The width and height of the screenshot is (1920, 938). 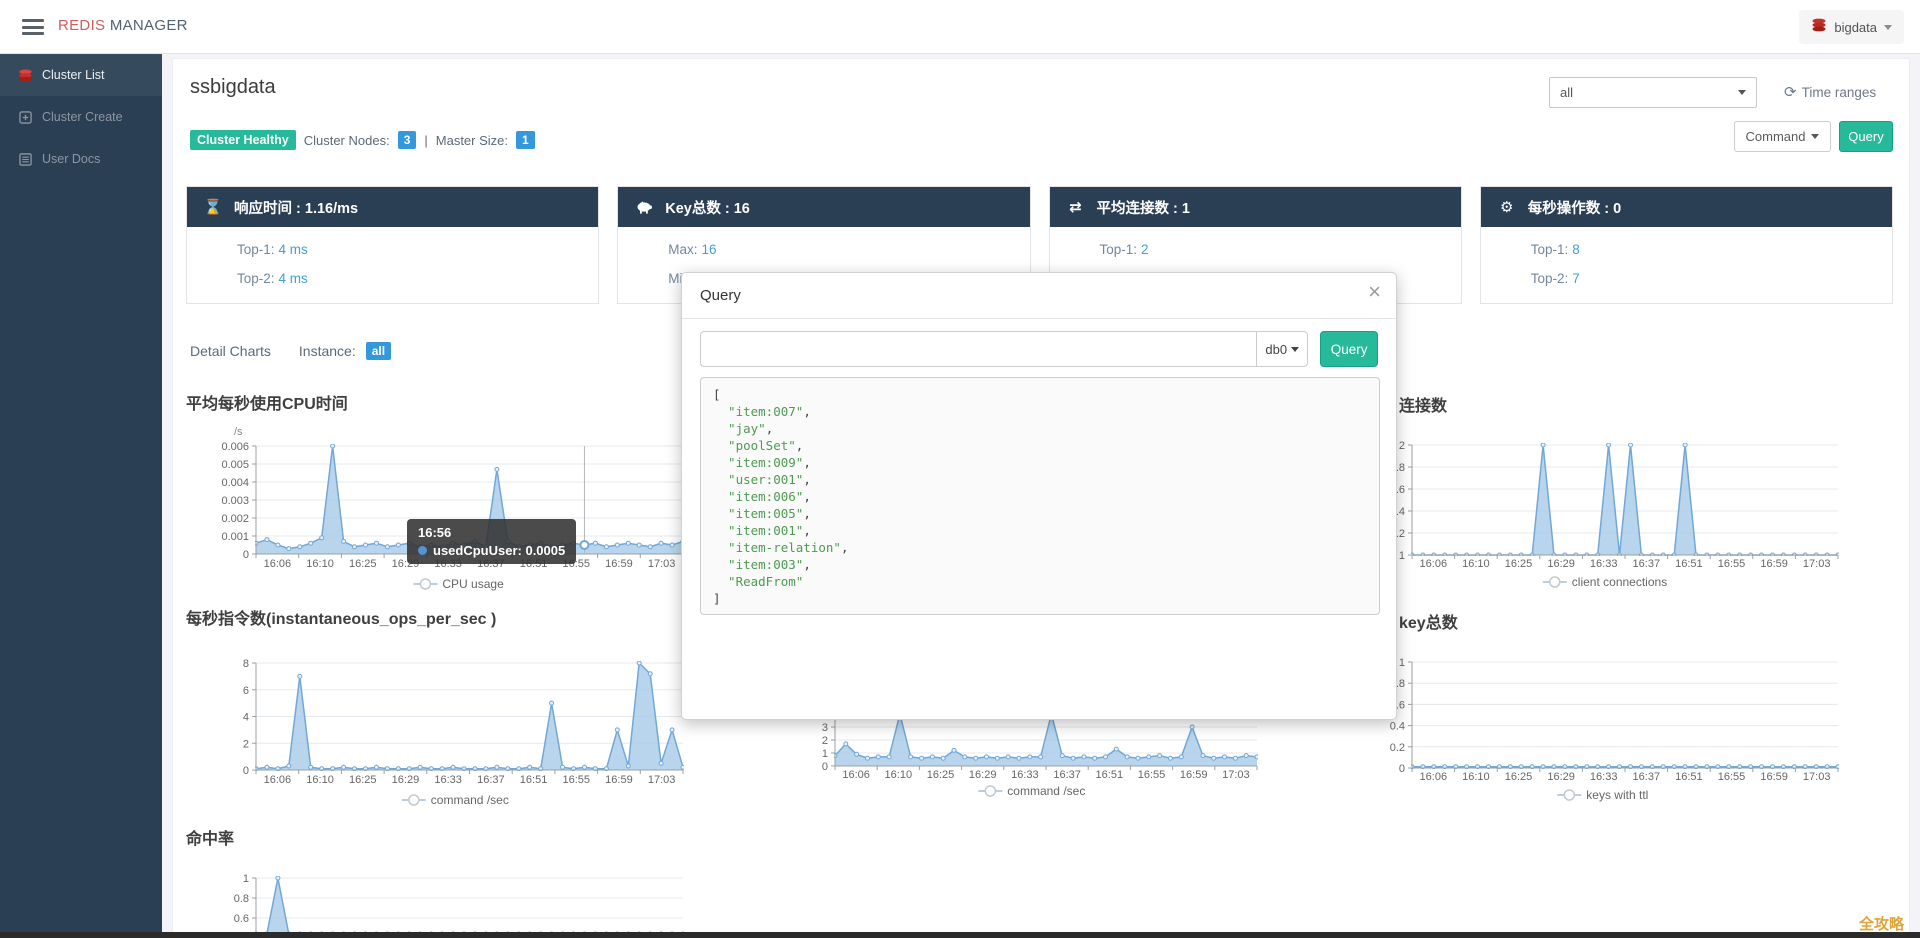 I want to click on clock-refresh-icon: ⟳, so click(x=1790, y=92).